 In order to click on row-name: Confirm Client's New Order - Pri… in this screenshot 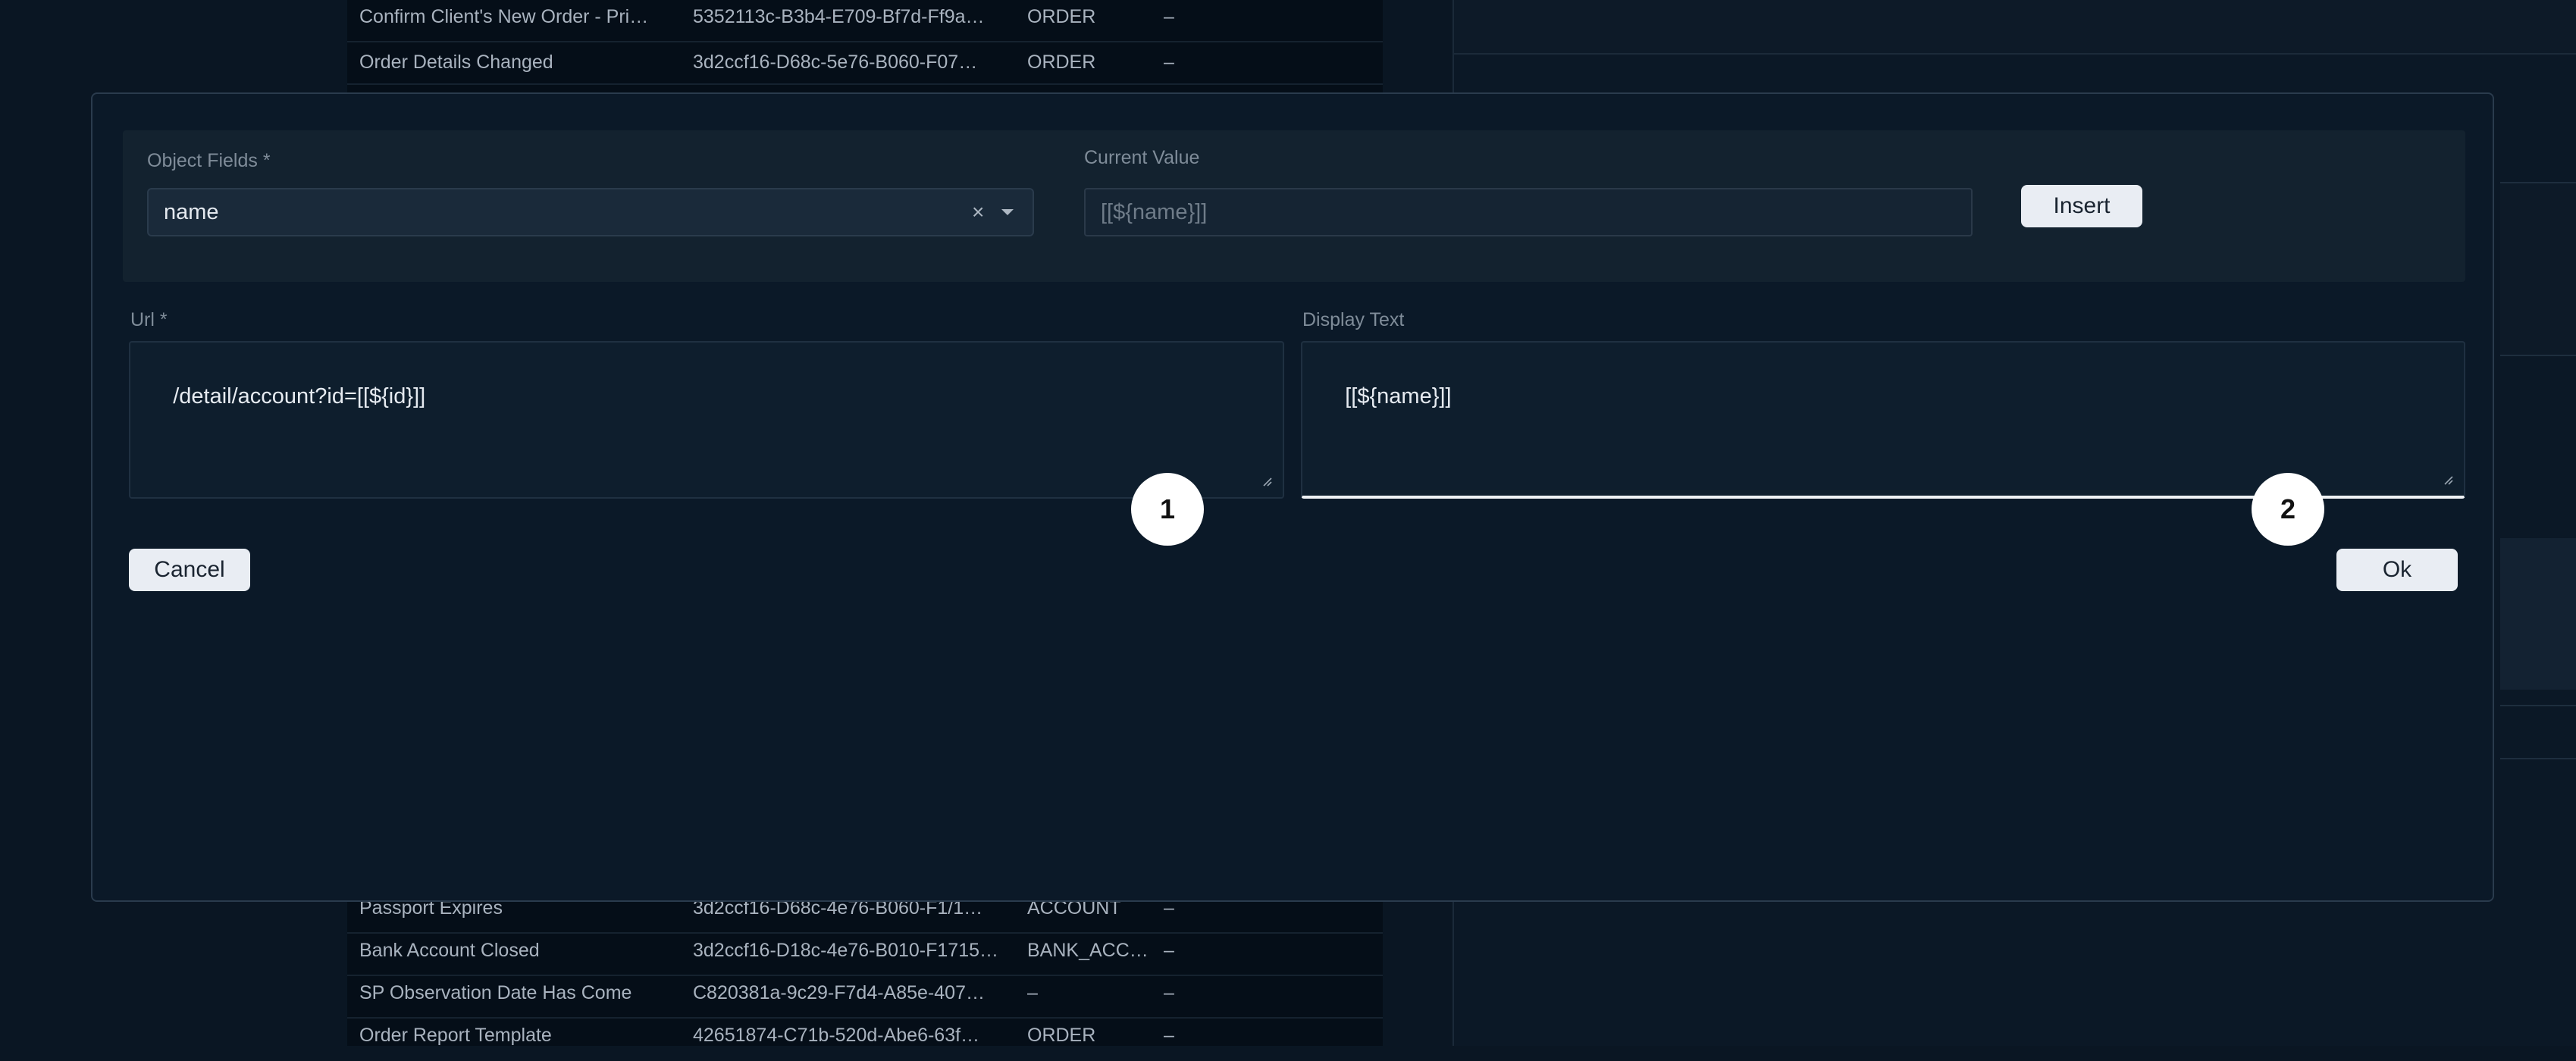, I will do `click(504, 16)`.